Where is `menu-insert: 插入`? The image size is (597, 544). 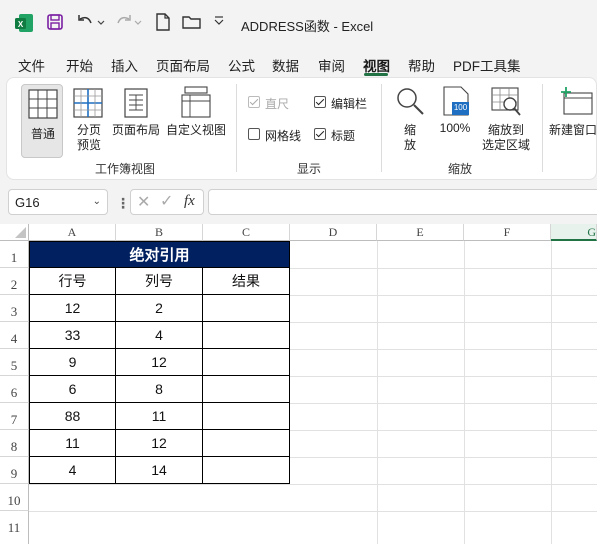
menu-insert: 插入 is located at coordinates (124, 65).